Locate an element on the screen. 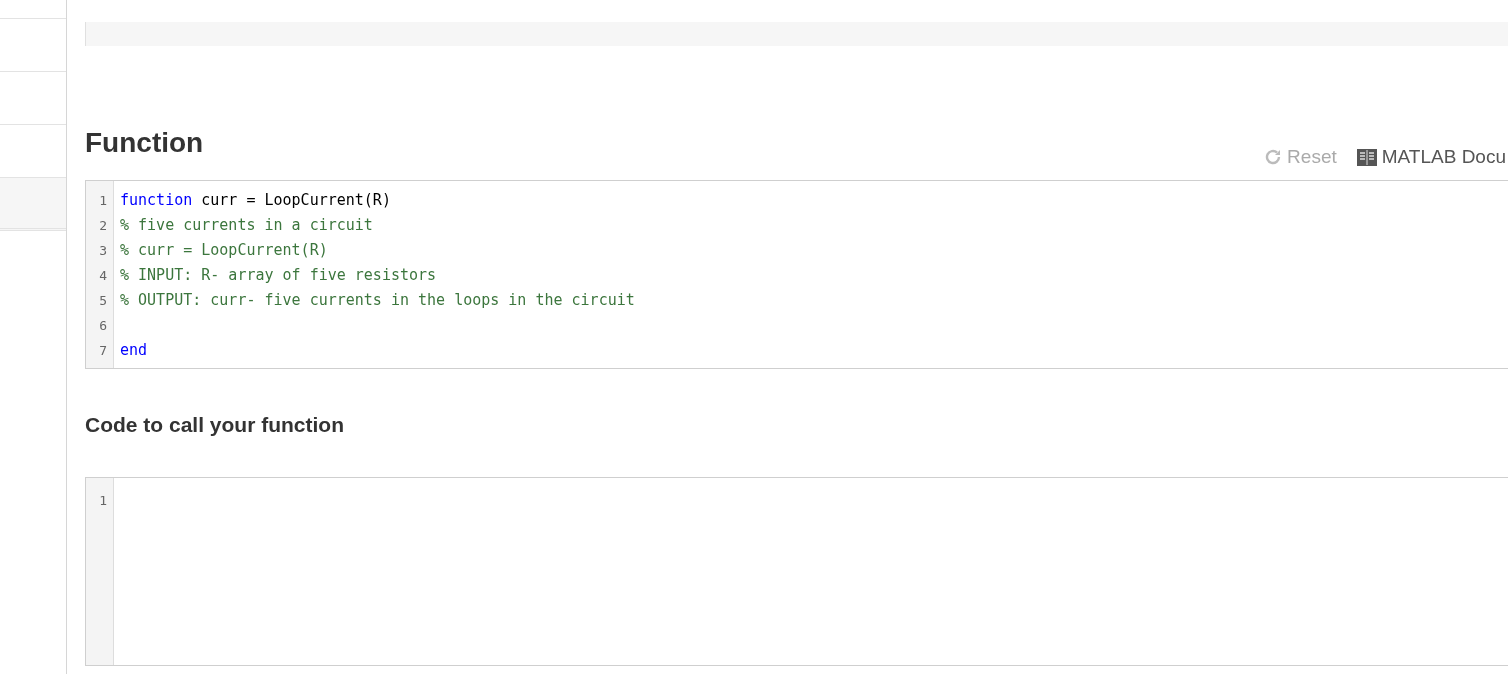  code-line: % curr = LoopCurrent(R) is located at coordinates (224, 250).